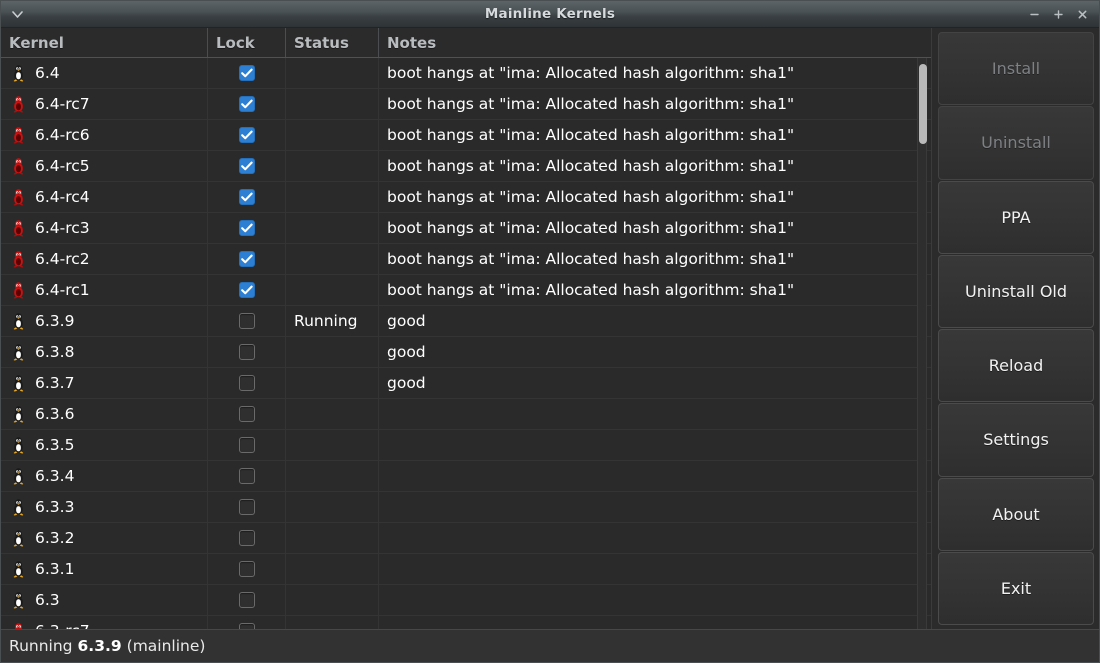 The width and height of the screenshot is (1100, 663). I want to click on table-row: 6.3.6, so click(466, 414).